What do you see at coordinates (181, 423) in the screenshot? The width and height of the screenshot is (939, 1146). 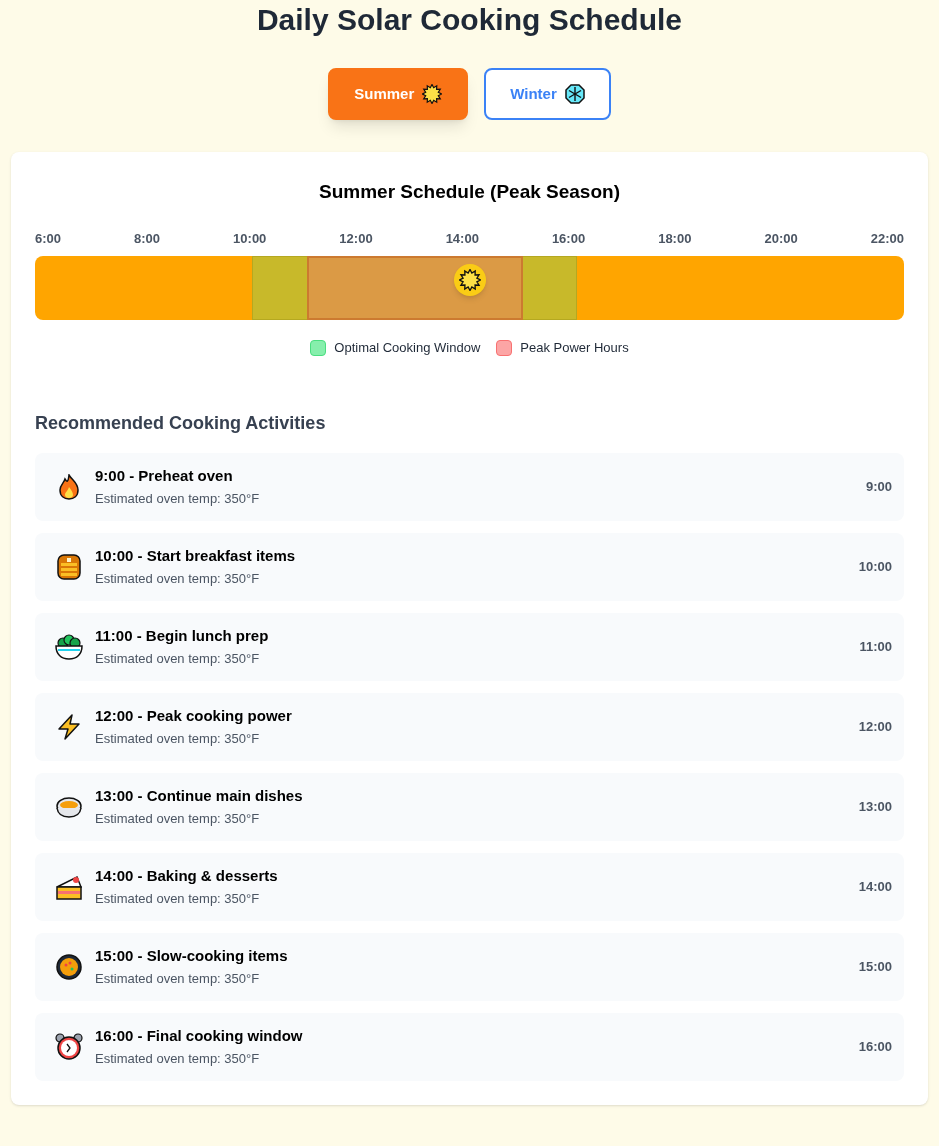 I see `section-heading: Recommended Cooking Activities` at bounding box center [181, 423].